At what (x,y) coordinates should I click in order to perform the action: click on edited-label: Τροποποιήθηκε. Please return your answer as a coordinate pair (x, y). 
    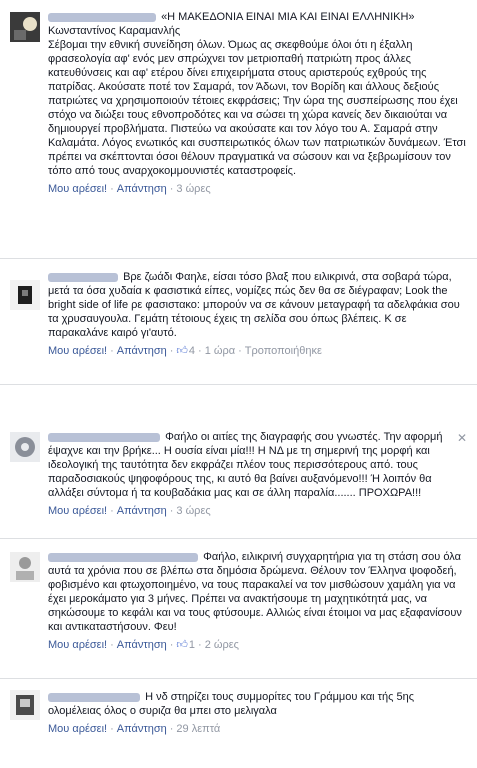
    Looking at the image, I should click on (283, 351).